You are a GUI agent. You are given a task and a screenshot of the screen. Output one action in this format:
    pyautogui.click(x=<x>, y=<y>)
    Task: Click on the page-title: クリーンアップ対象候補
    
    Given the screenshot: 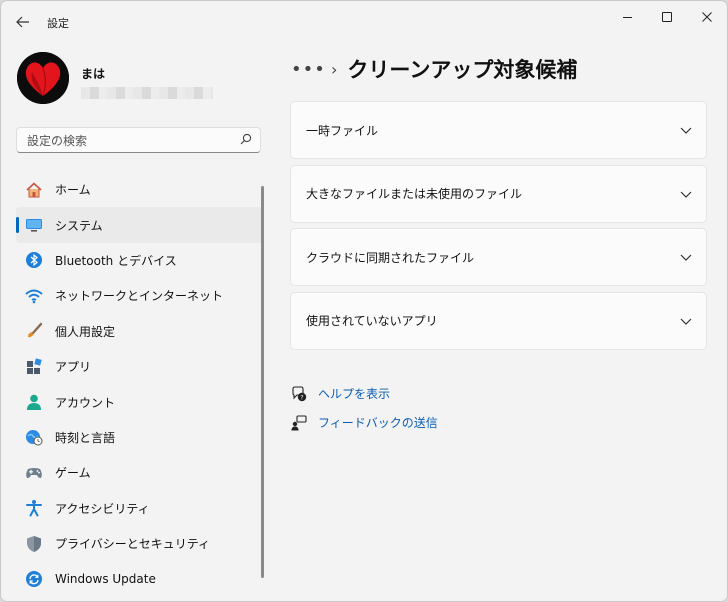 What is the action you would take?
    pyautogui.click(x=462, y=70)
    